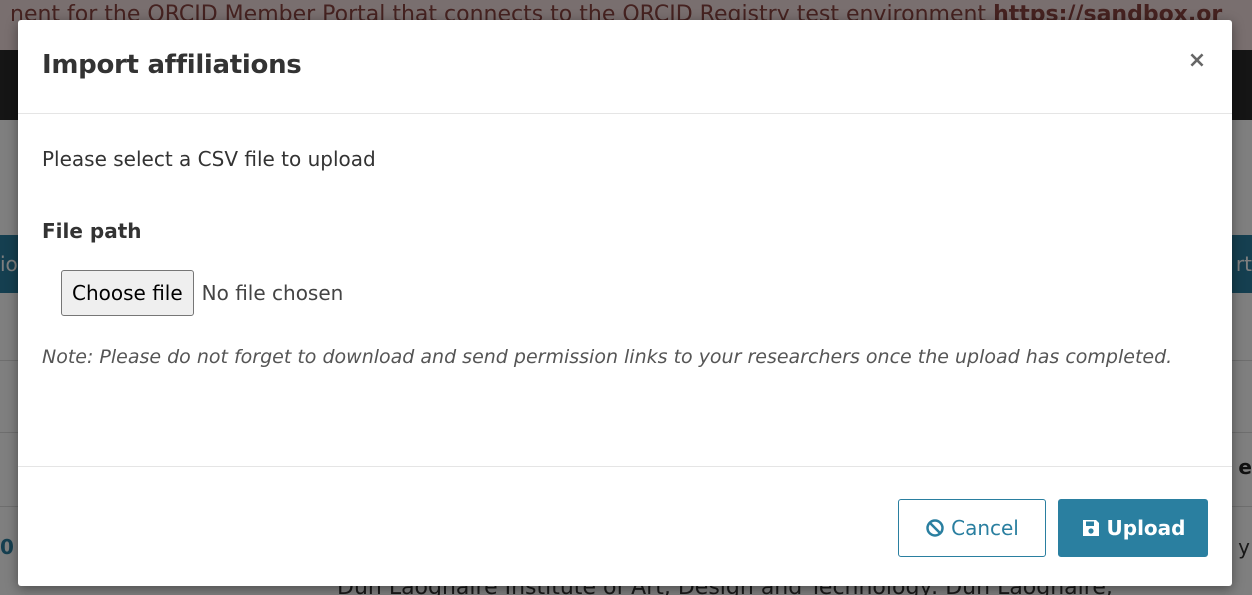  I want to click on close-button: ×, so click(1197, 61).